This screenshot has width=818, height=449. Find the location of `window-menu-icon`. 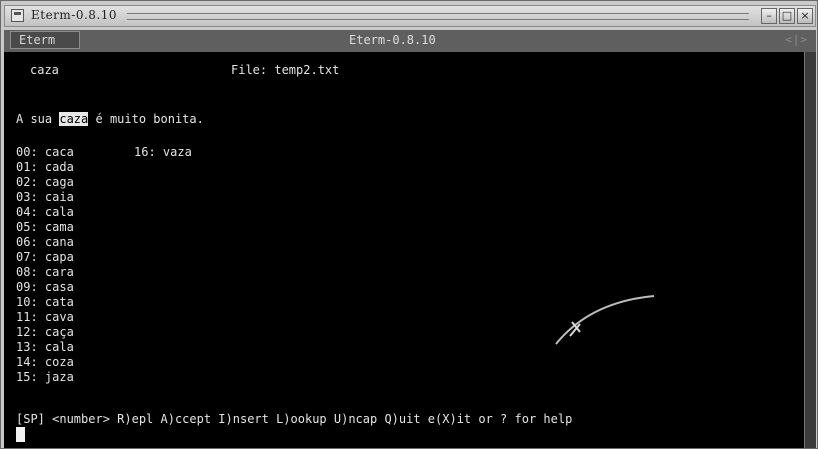

window-menu-icon is located at coordinates (17, 15).